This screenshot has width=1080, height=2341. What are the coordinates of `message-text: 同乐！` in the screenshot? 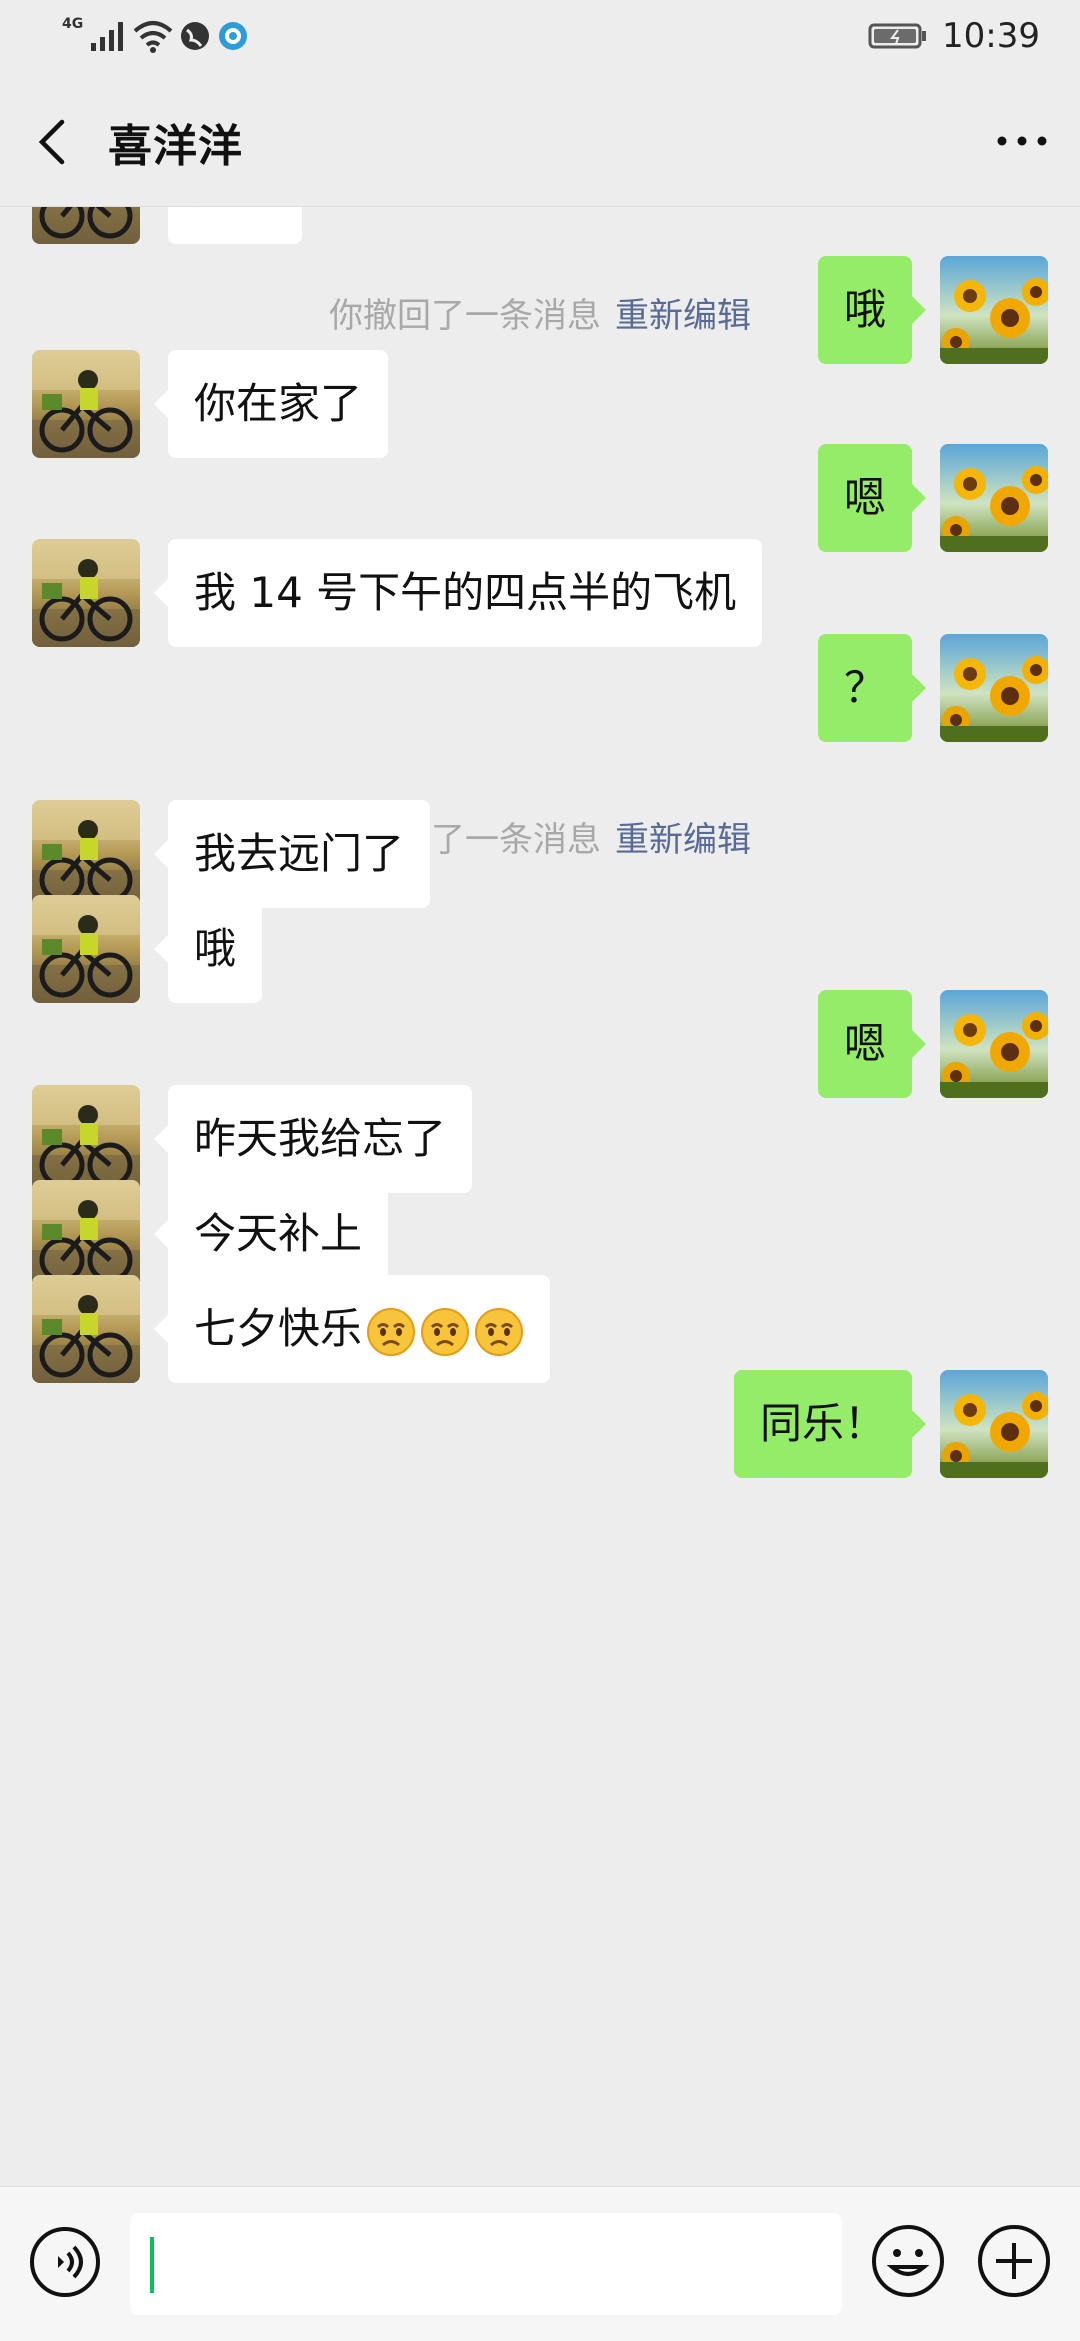 It's located at (822, 1423).